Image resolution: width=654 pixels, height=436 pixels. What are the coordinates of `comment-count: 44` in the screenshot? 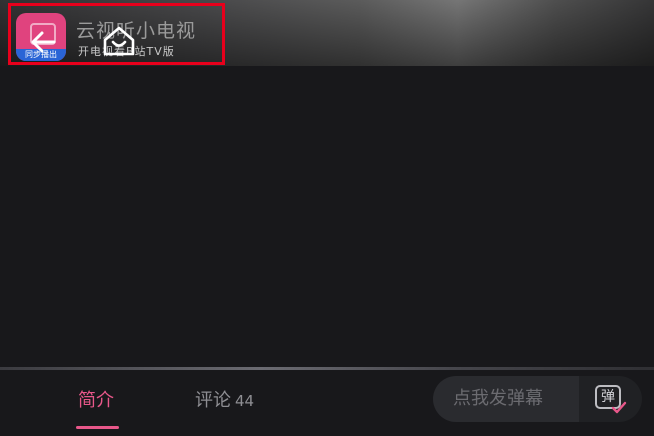 It's located at (245, 401).